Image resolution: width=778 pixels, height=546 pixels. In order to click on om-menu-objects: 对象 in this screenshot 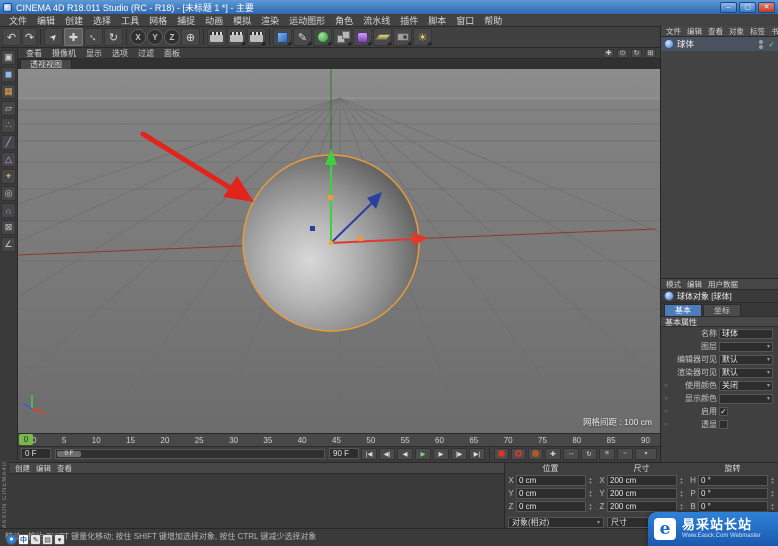, I will do `click(736, 31)`.